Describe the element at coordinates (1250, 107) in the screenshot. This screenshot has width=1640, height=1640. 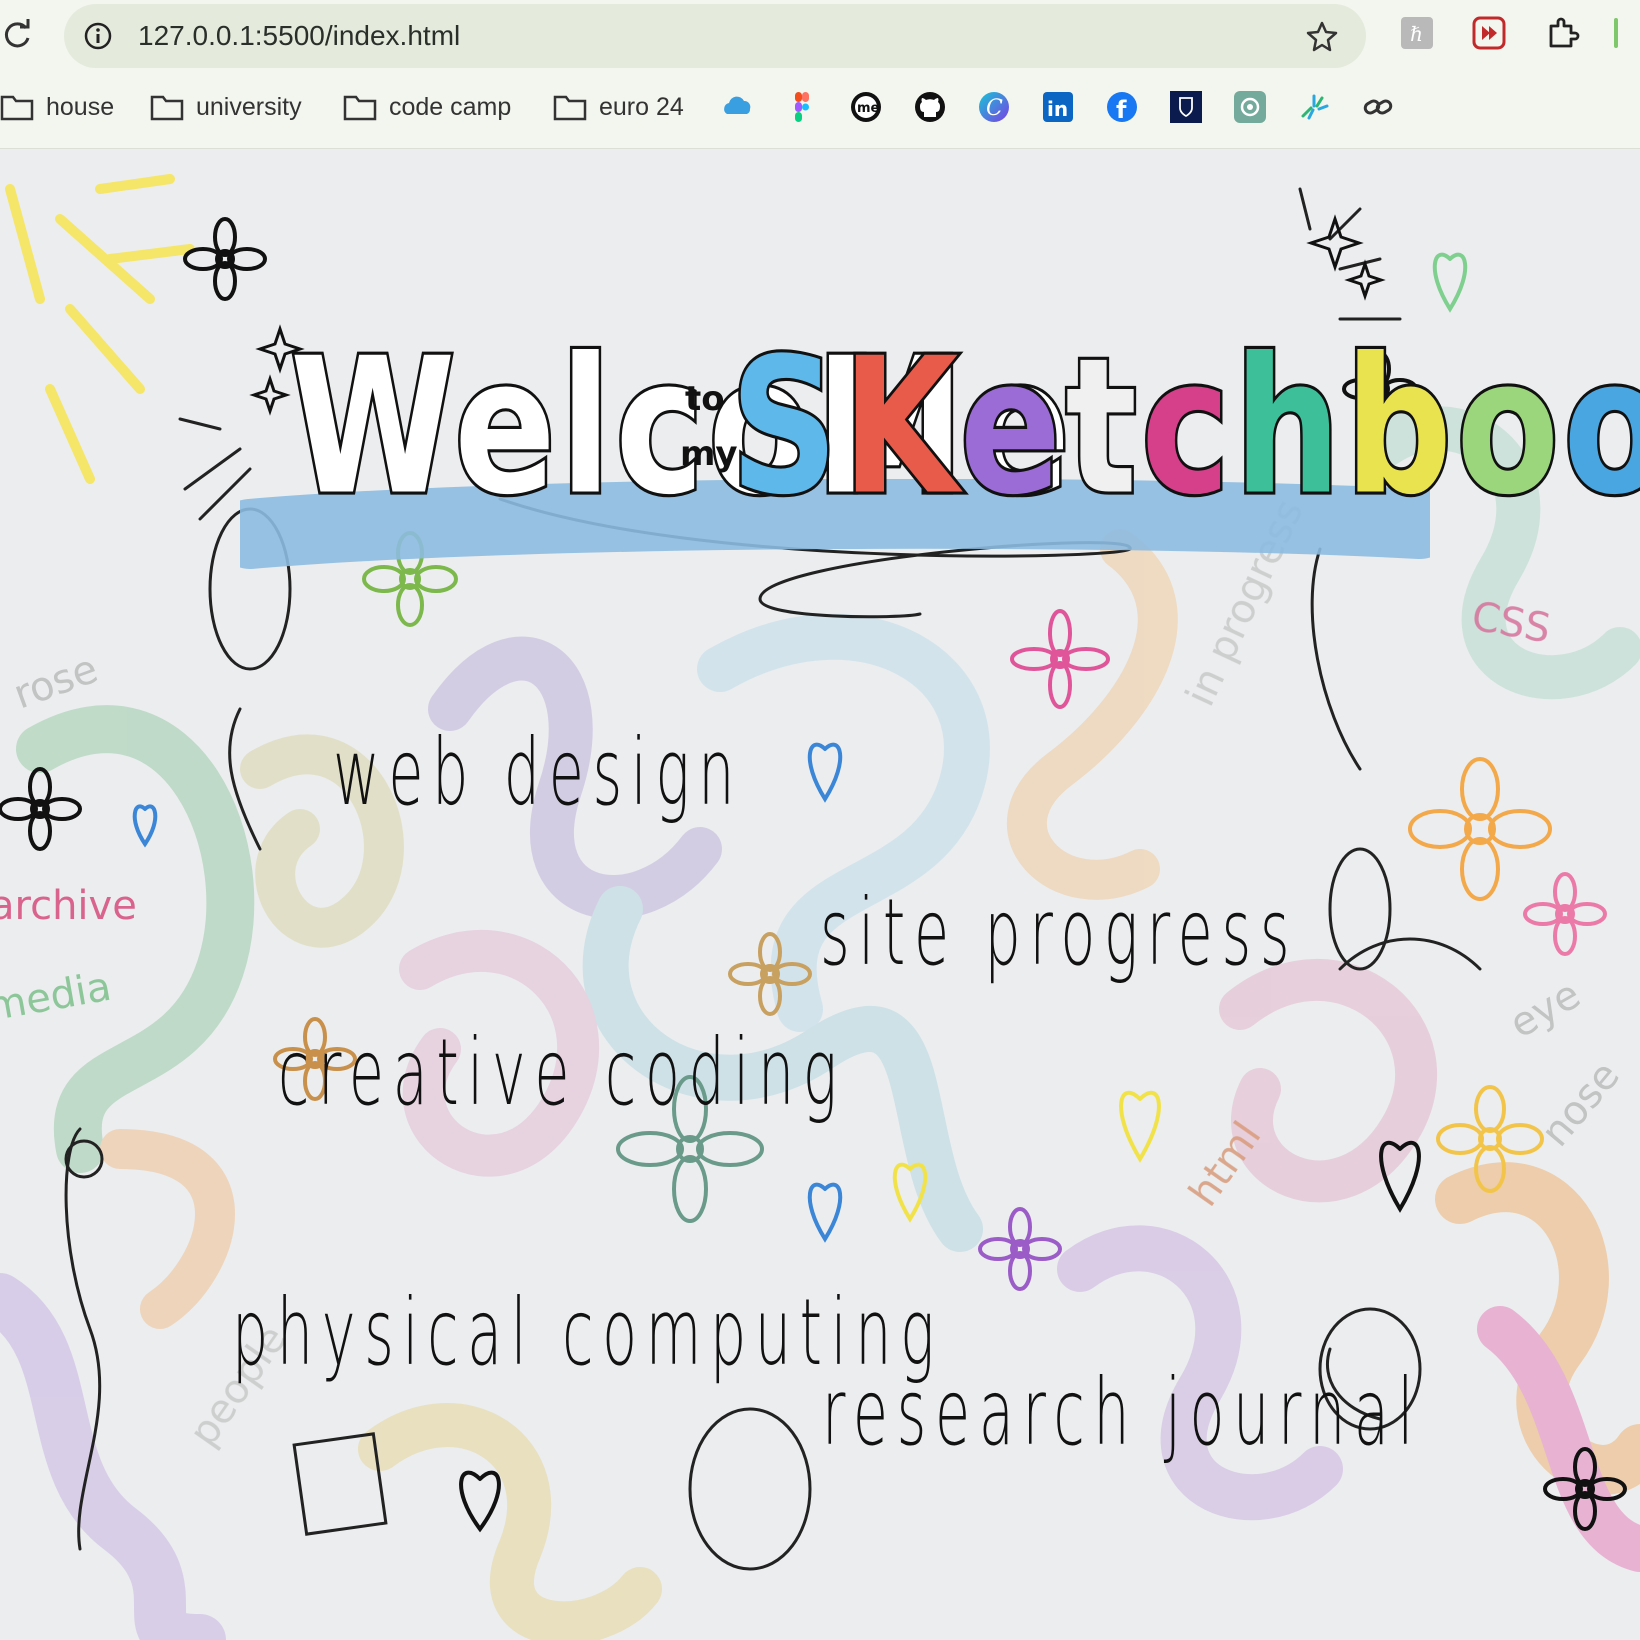
I see `chatgpt-icon` at that location.